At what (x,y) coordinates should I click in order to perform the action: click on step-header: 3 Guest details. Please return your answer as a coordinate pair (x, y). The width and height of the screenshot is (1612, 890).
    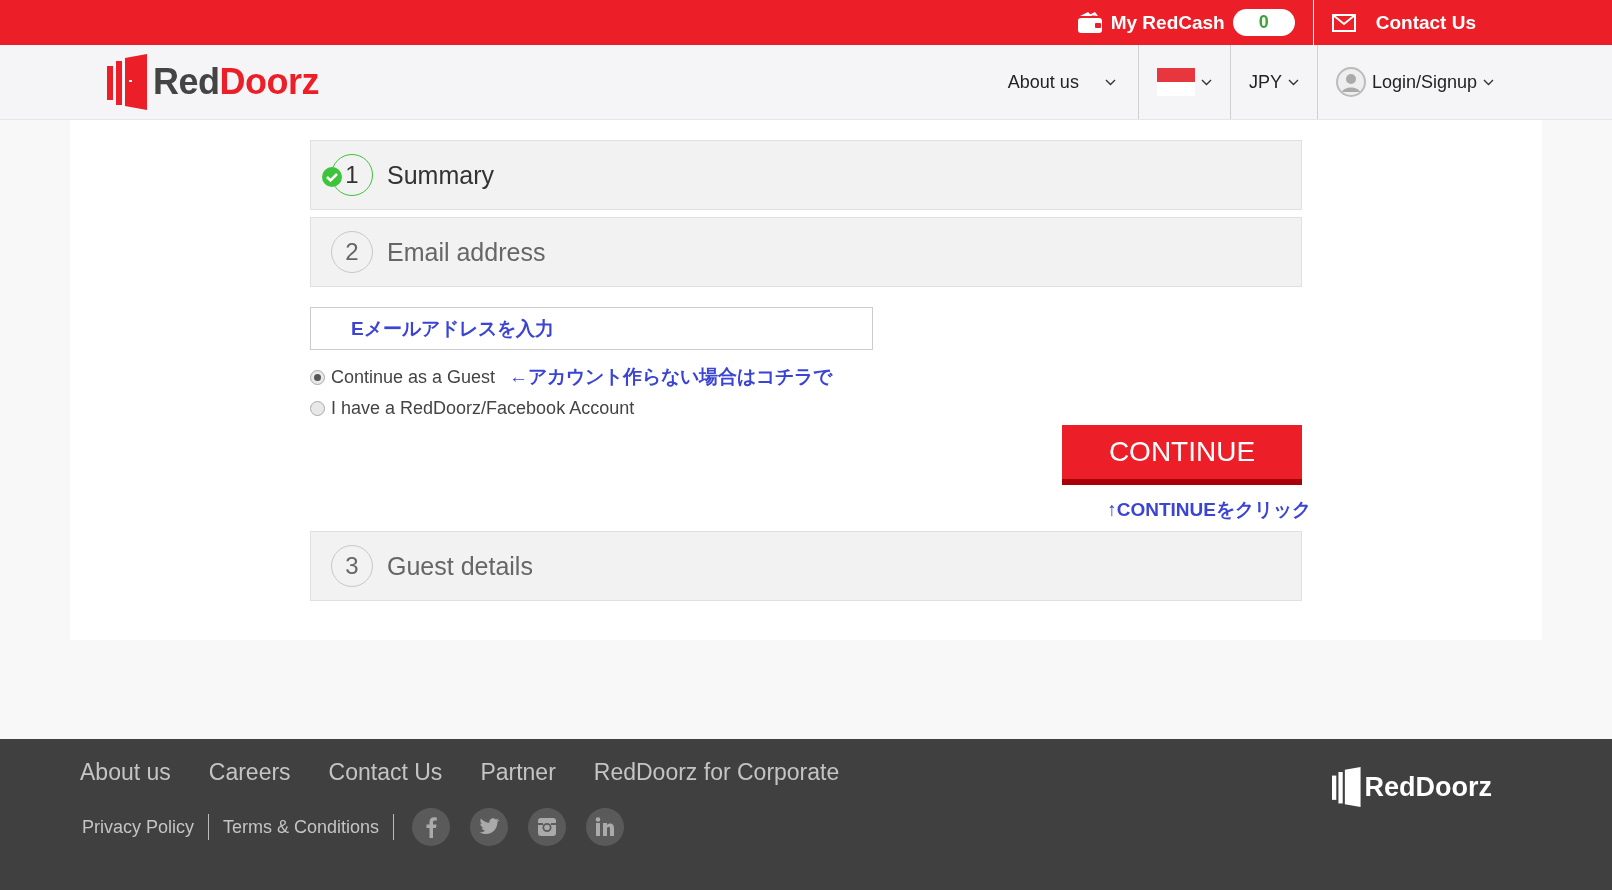
    Looking at the image, I should click on (806, 566).